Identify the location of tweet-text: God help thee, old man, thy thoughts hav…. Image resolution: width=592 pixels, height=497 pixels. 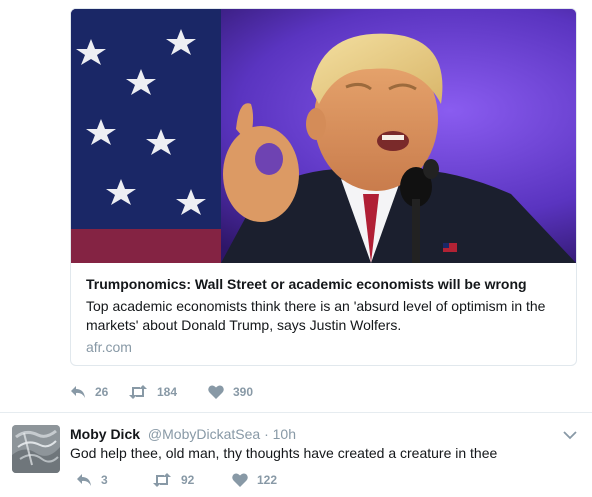
(284, 453).